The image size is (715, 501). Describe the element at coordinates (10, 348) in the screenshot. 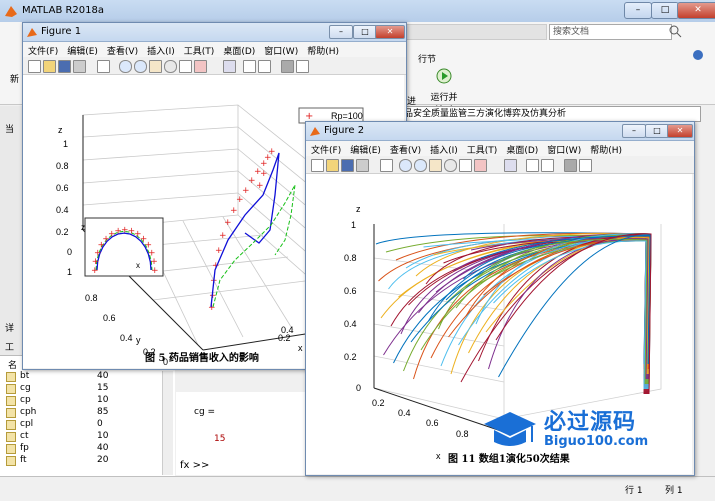

I see `workspace-label: 工` at that location.